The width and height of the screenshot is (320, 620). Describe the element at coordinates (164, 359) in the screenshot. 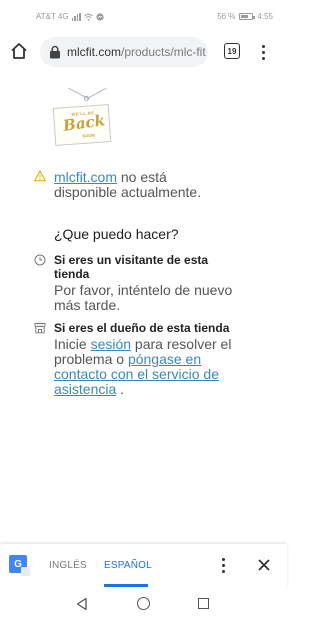

I see `contact-support-link: póngase en` at that location.